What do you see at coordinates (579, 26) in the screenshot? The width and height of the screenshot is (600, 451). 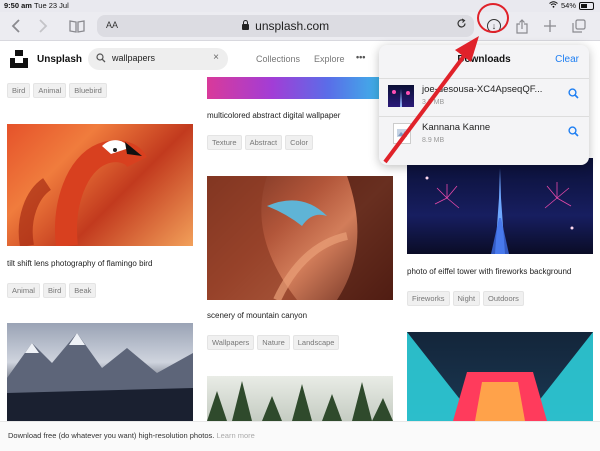 I see `tabs-icon` at bounding box center [579, 26].